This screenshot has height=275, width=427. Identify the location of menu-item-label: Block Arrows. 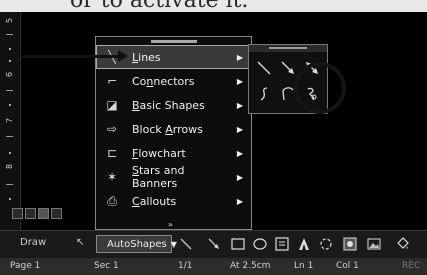
(167, 129).